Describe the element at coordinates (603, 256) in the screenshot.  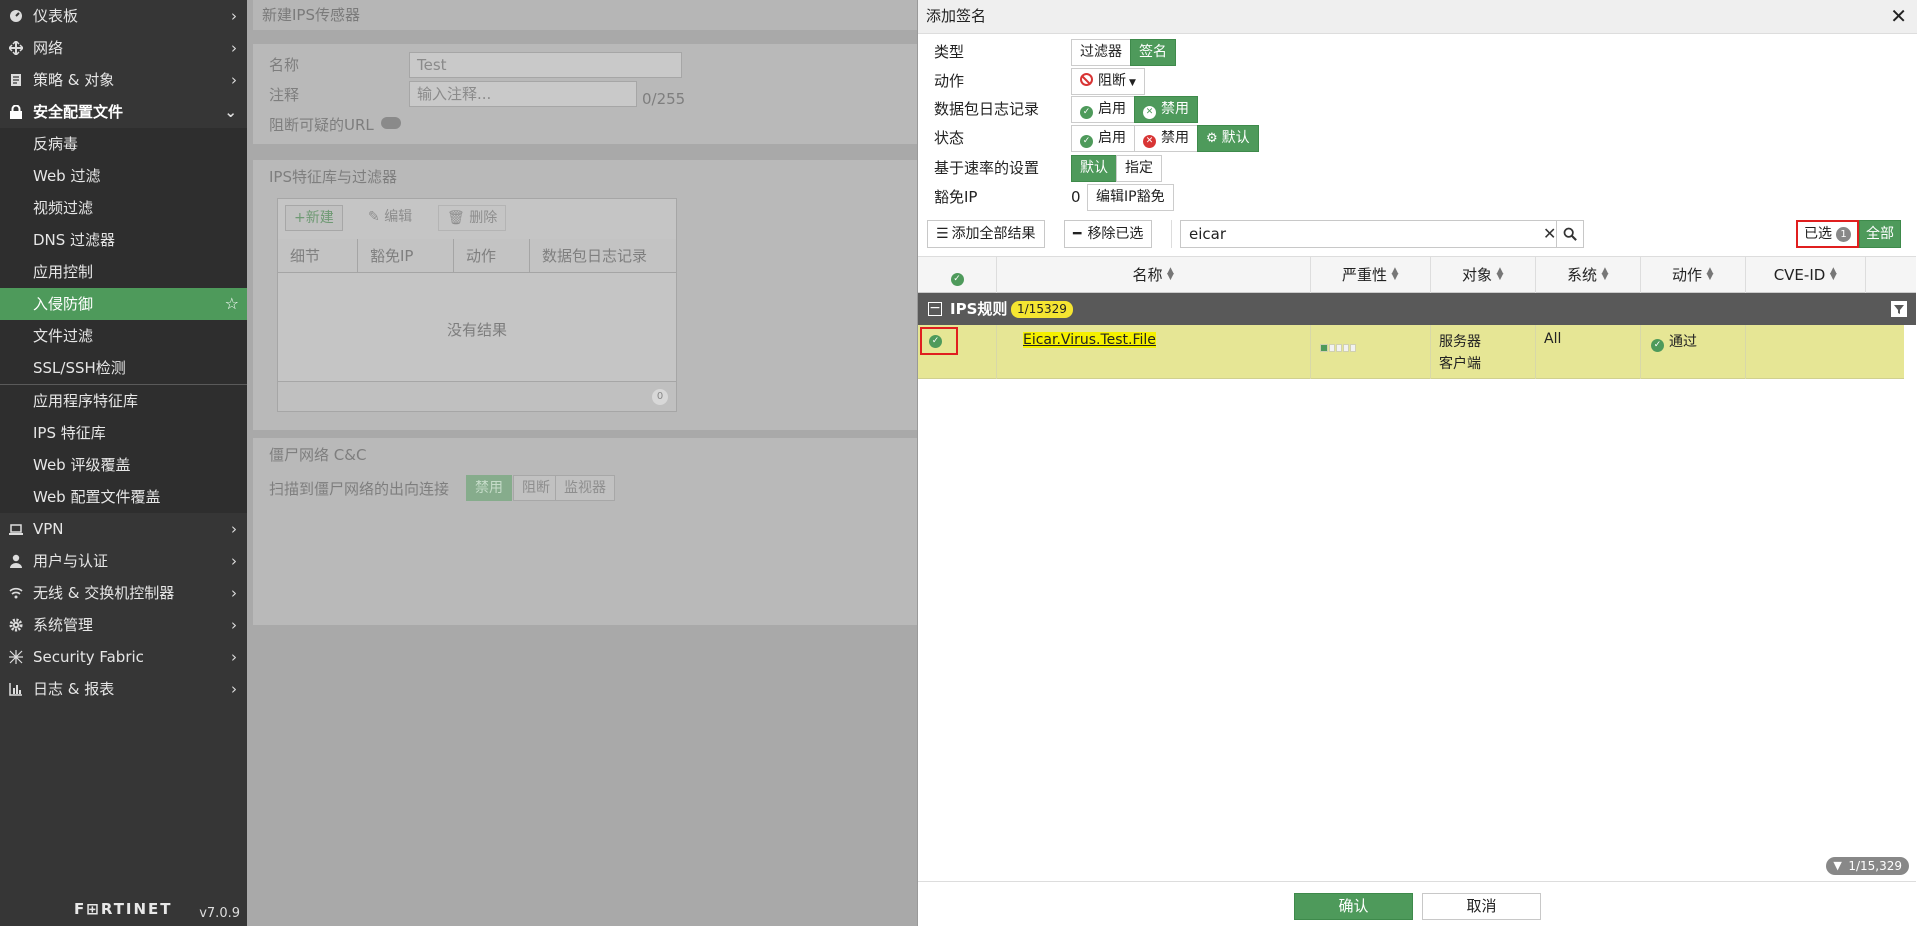
I see `column-header: 数据包日志记录` at that location.